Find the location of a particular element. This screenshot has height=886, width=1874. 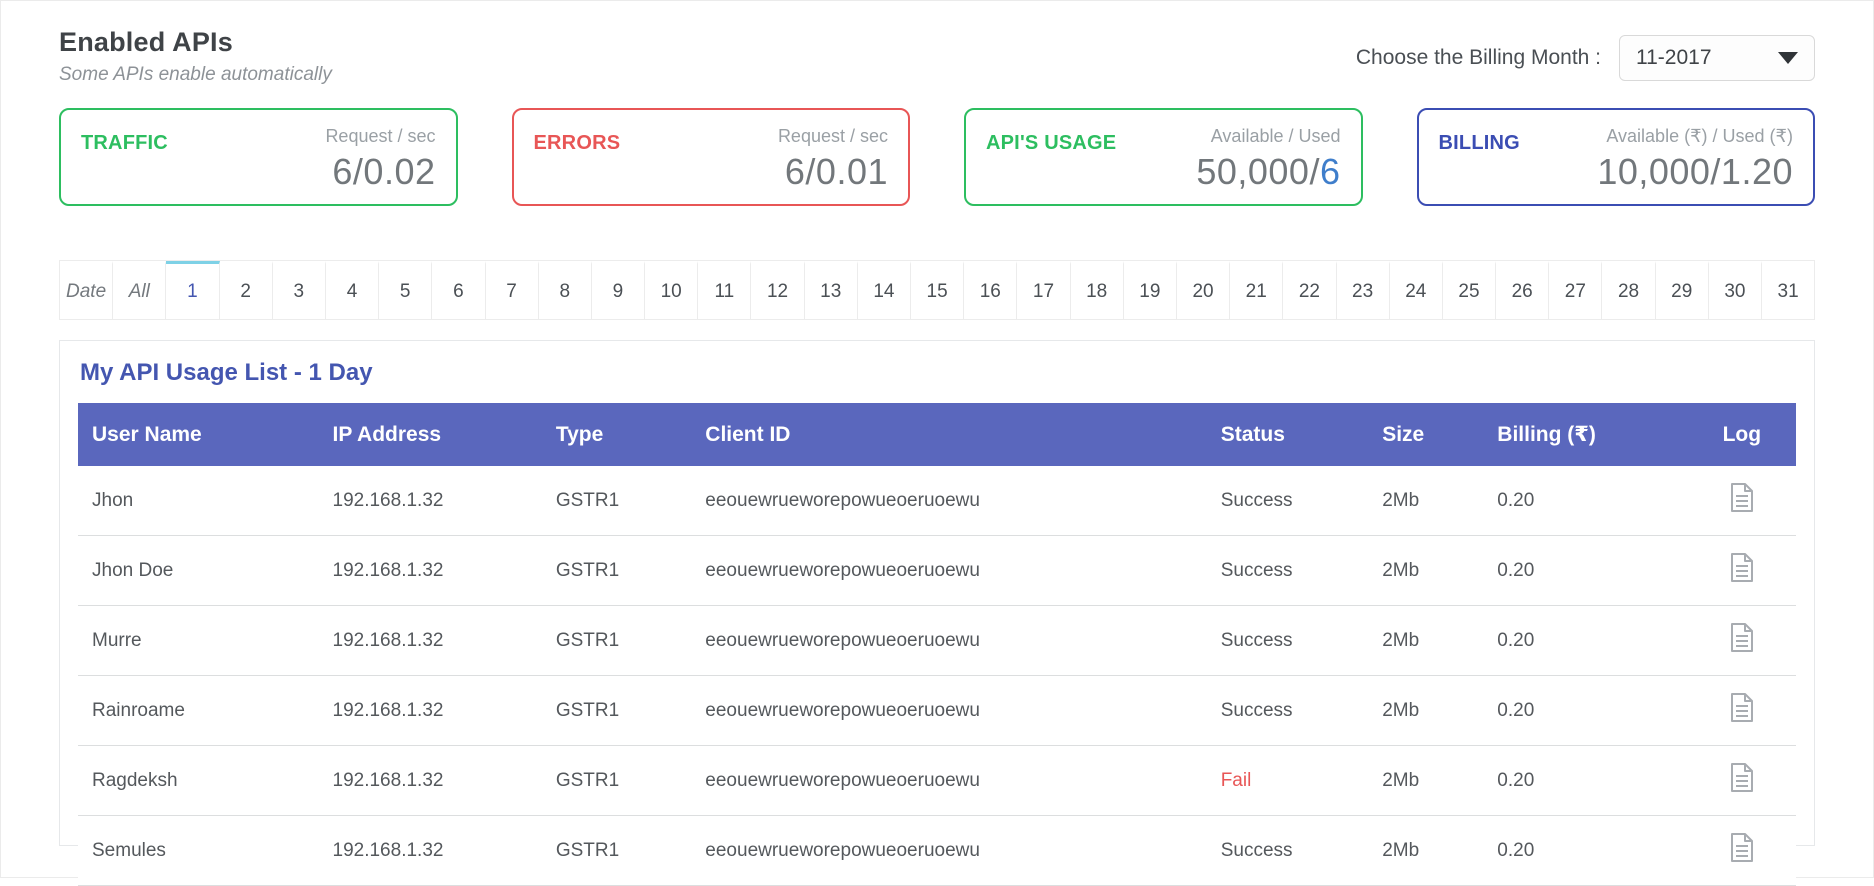

date-tab-9: 9 is located at coordinates (618, 290).